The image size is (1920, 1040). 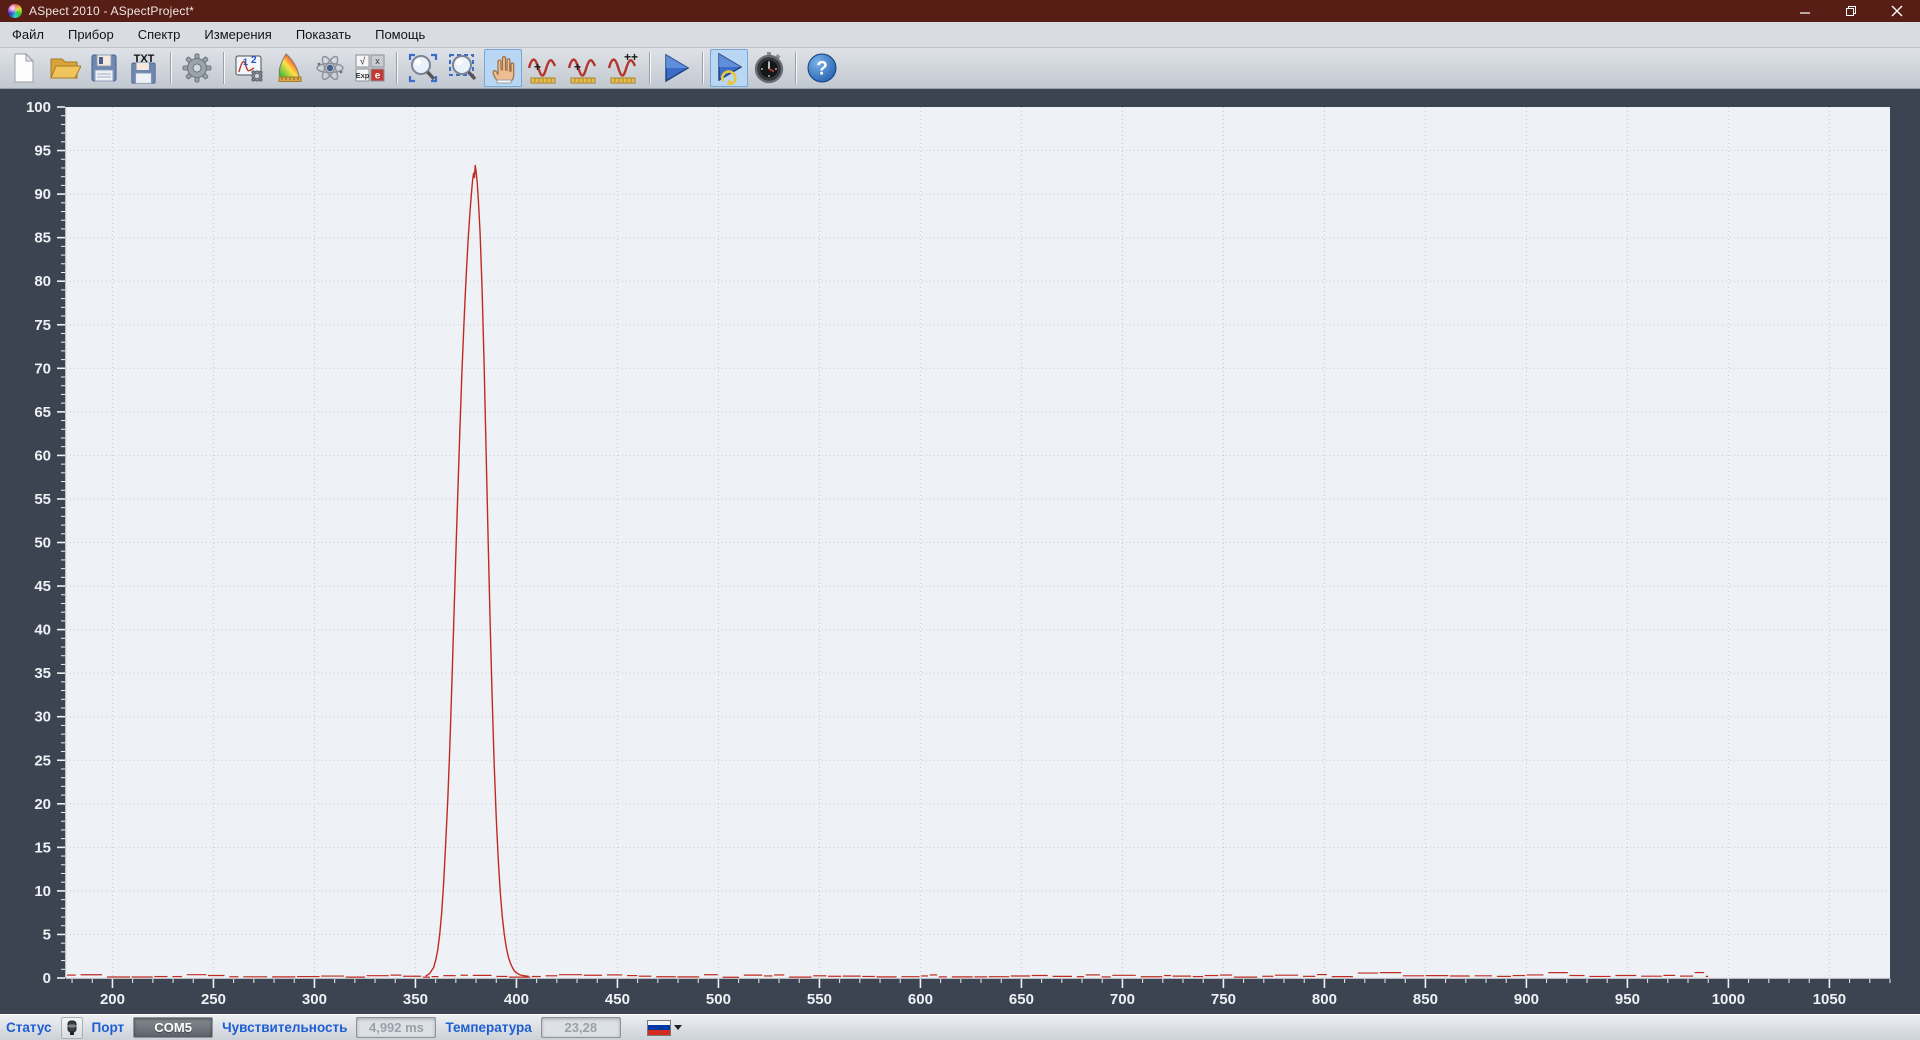 What do you see at coordinates (42, 760) in the screenshot?
I see `y-tick-label: 25` at bounding box center [42, 760].